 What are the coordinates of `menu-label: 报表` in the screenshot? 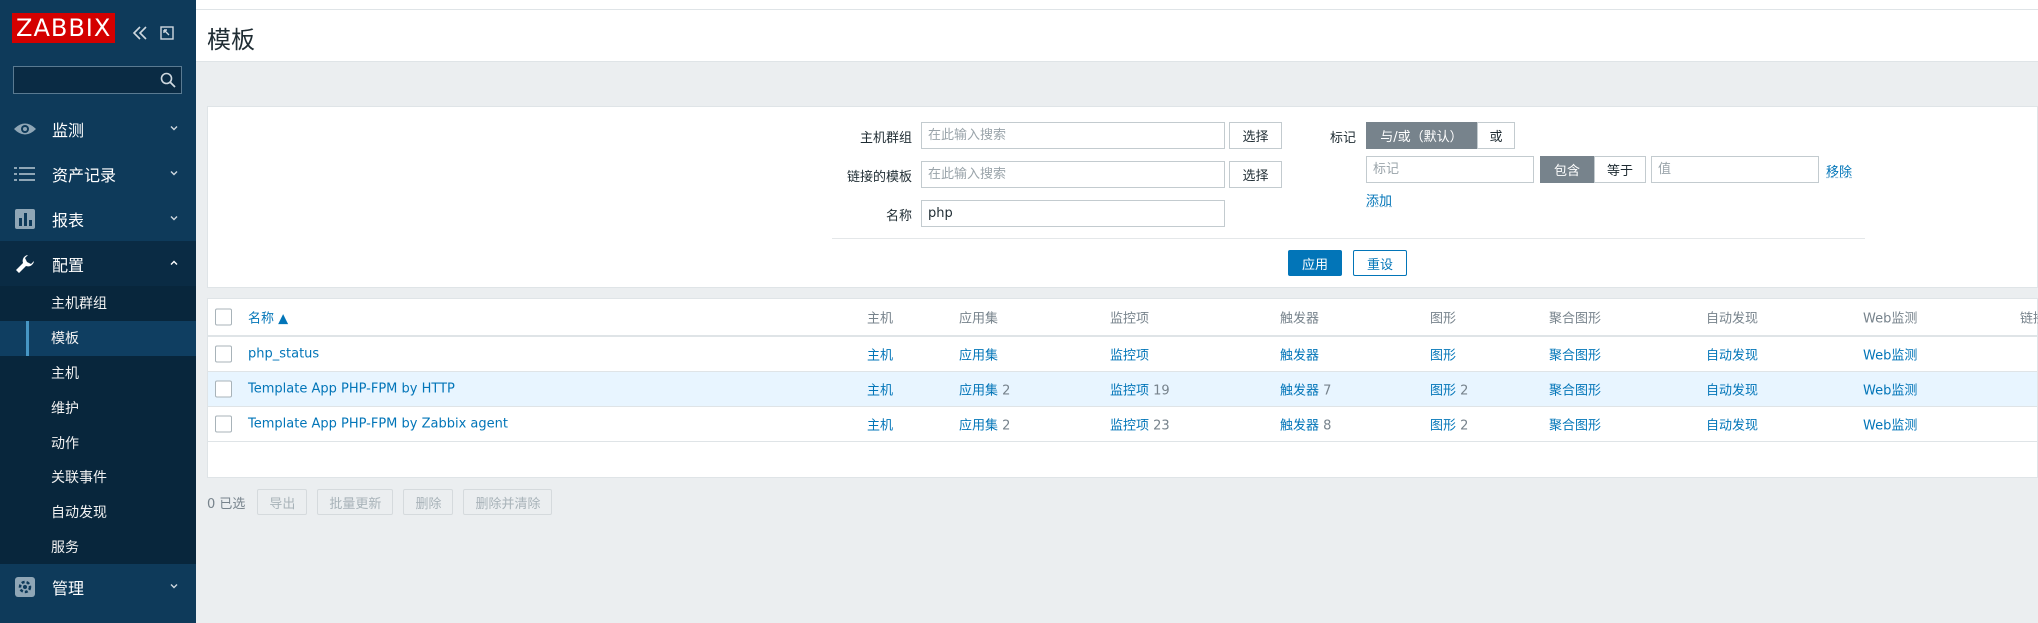 It's located at (68, 220).